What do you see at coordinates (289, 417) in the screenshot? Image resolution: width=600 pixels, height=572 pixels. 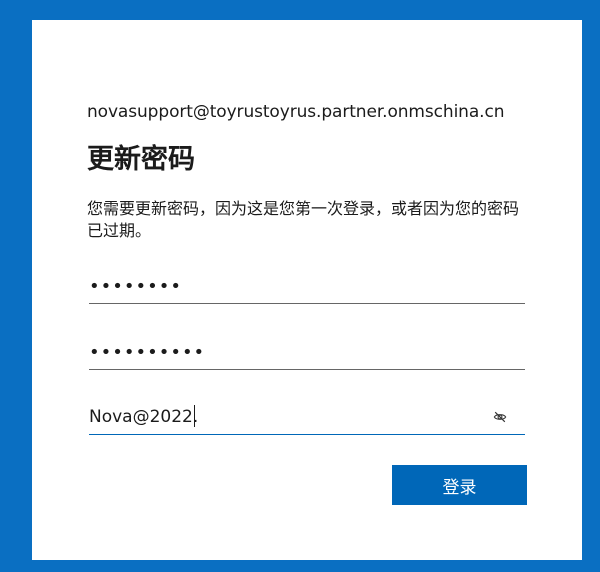 I see `confirm-password-input` at bounding box center [289, 417].